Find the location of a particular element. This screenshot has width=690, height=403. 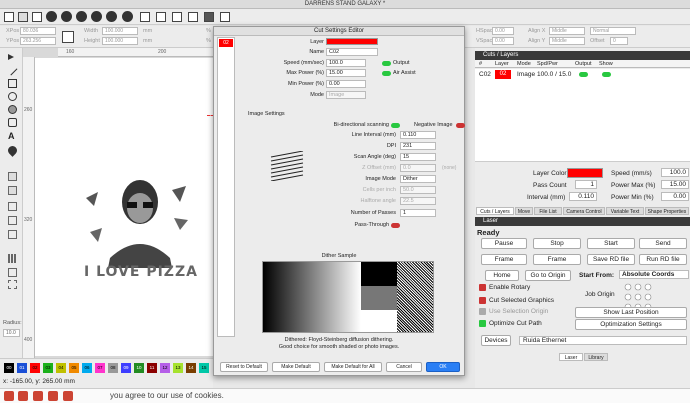

tab-library: Library is located at coordinates (596, 357).